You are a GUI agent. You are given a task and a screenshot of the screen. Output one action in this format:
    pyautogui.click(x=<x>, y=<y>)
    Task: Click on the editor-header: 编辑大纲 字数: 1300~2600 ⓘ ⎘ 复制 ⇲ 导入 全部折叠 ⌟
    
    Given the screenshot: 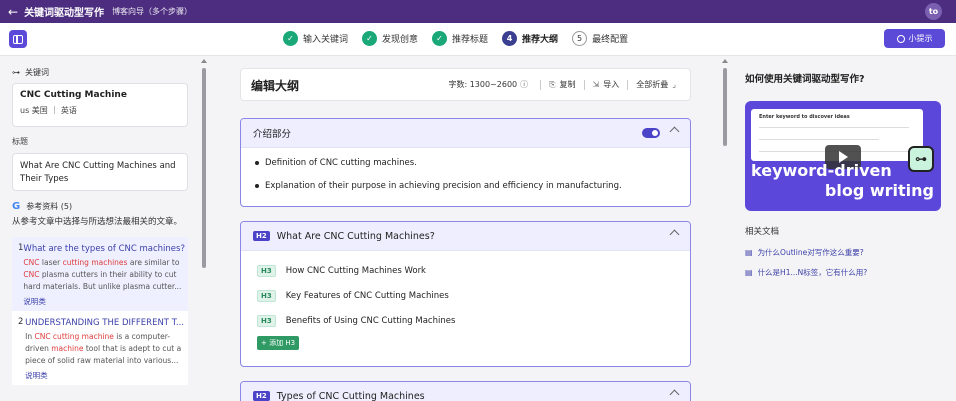 What is the action you would take?
    pyautogui.click(x=465, y=84)
    